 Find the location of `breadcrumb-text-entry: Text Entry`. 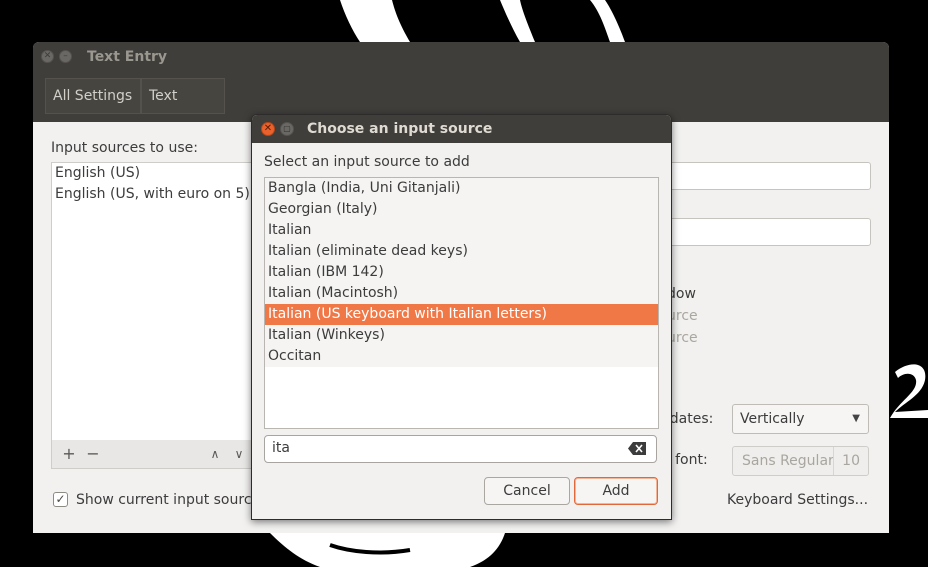

breadcrumb-text-entry: Text Entry is located at coordinates (183, 108).